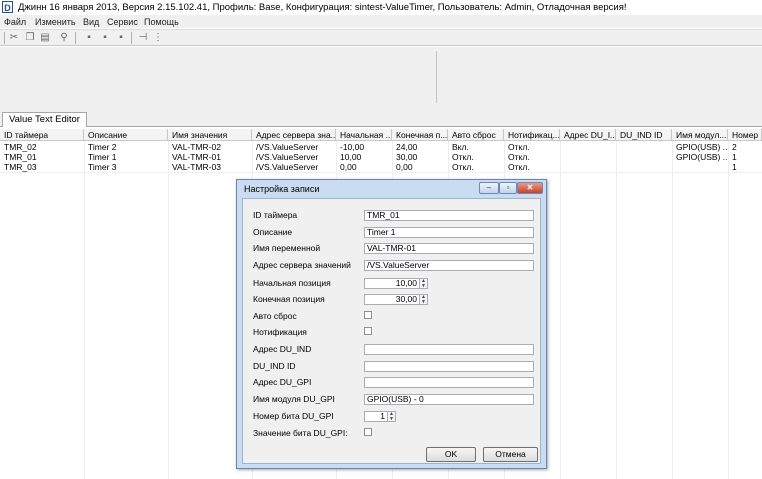 The width and height of the screenshot is (762, 479). I want to click on dialog-title: Настройка записи, so click(282, 189).